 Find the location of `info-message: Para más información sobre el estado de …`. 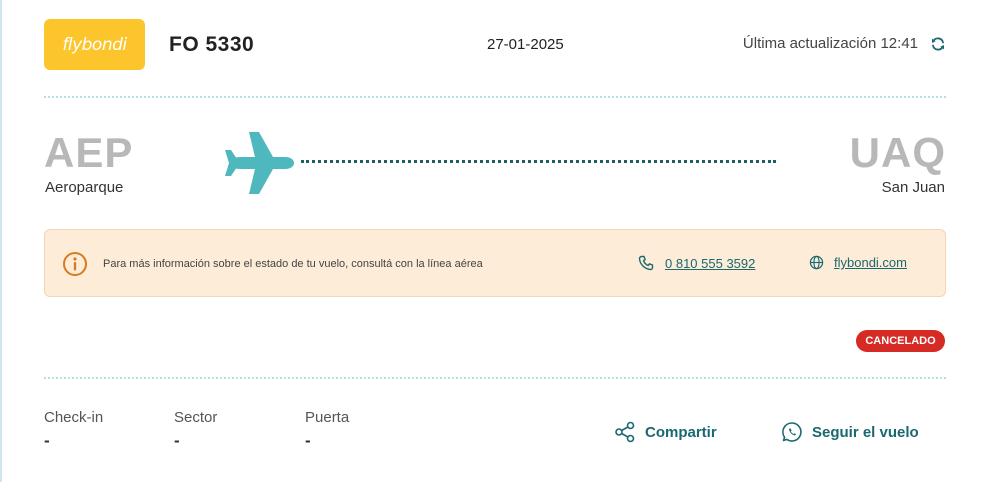

info-message: Para más información sobre el estado de … is located at coordinates (293, 264).